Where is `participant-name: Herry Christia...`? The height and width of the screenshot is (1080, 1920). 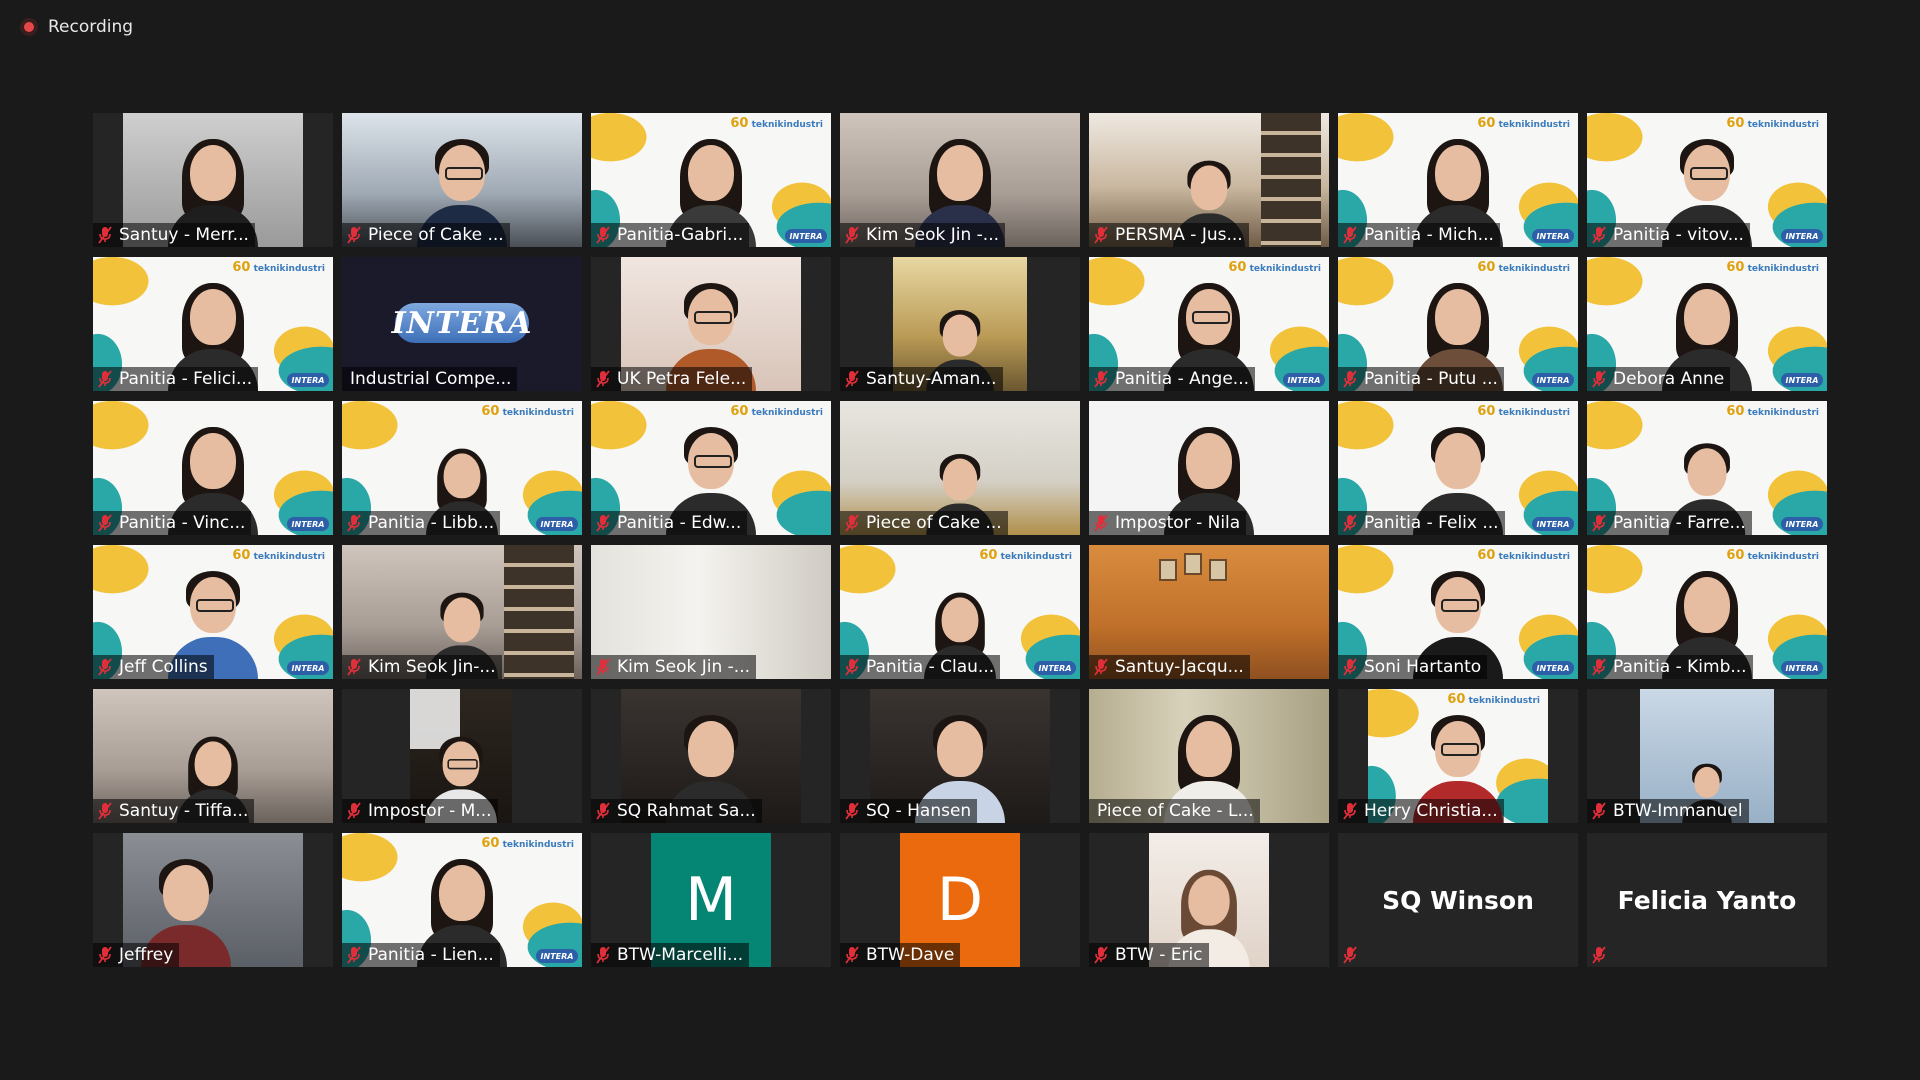 participant-name: Herry Christia... is located at coordinates (1431, 811).